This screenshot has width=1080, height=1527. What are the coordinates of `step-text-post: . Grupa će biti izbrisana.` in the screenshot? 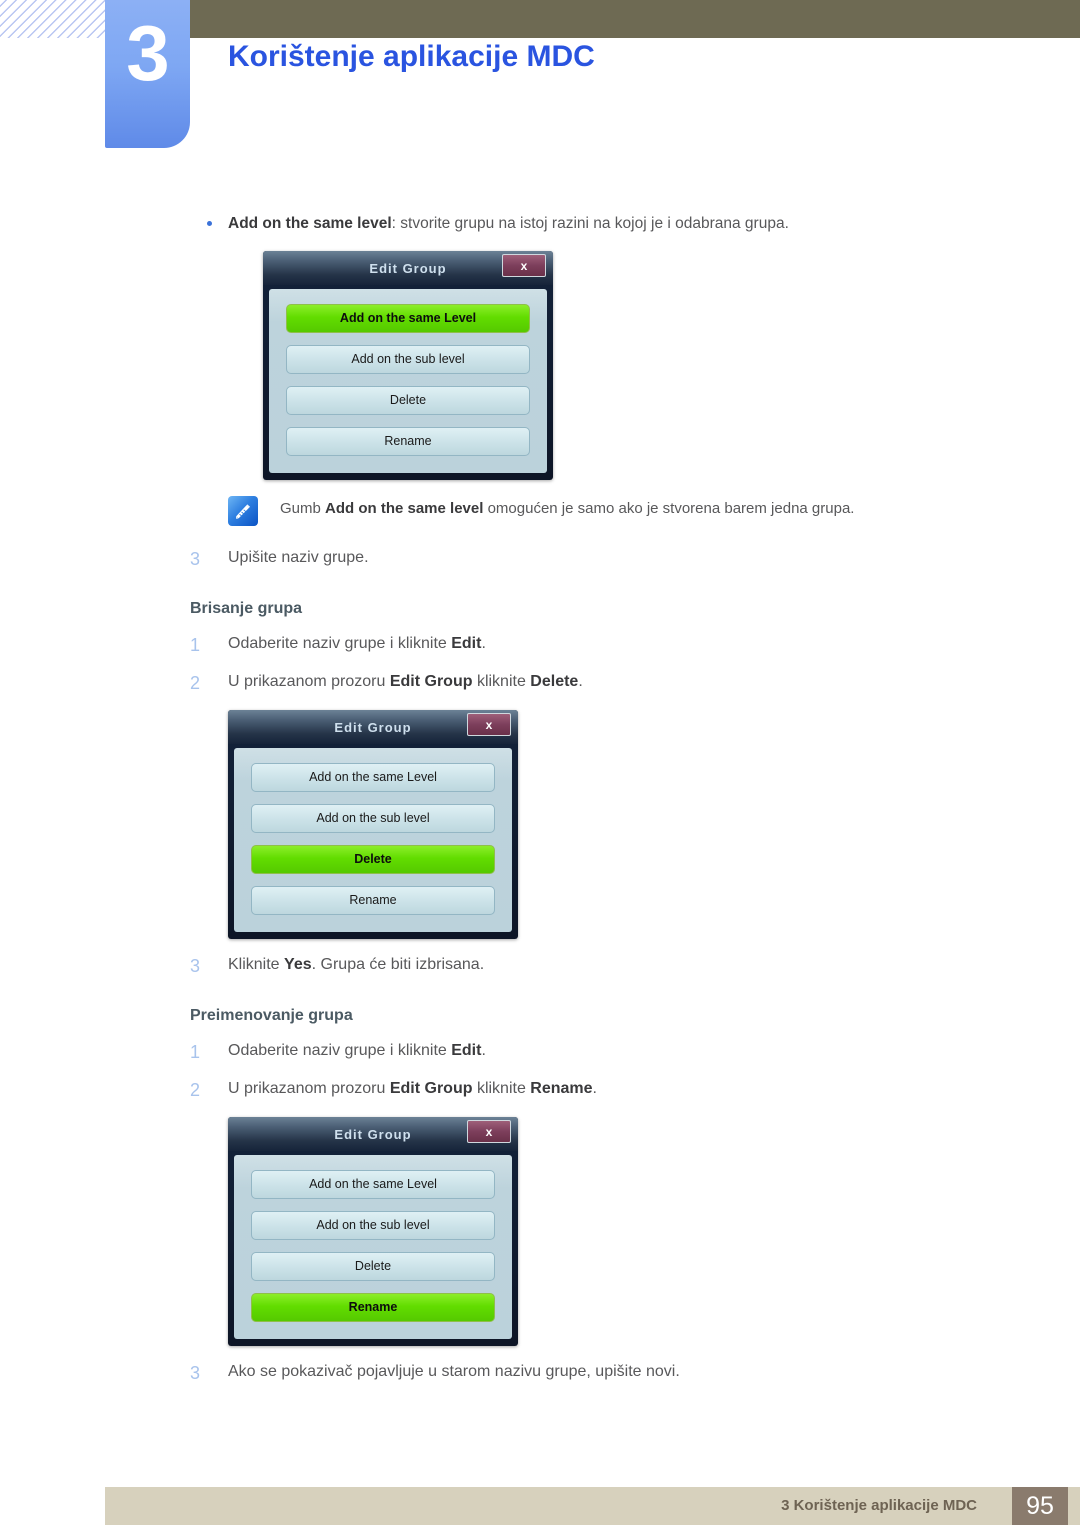 It's located at (398, 965).